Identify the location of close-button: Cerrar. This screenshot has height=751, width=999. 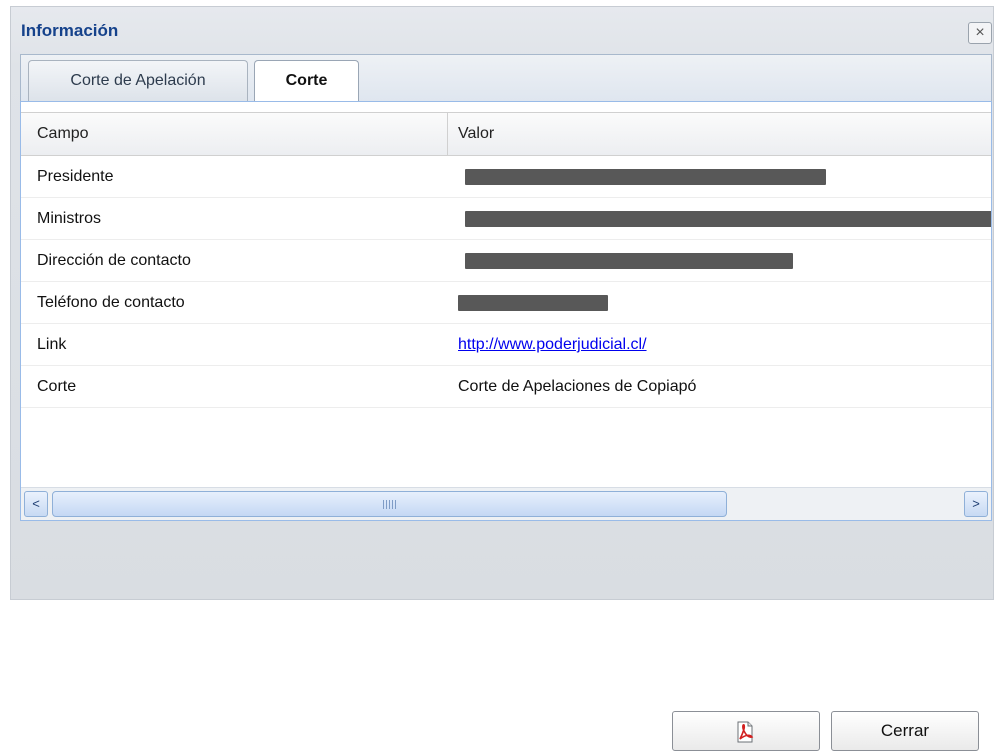
(905, 731).